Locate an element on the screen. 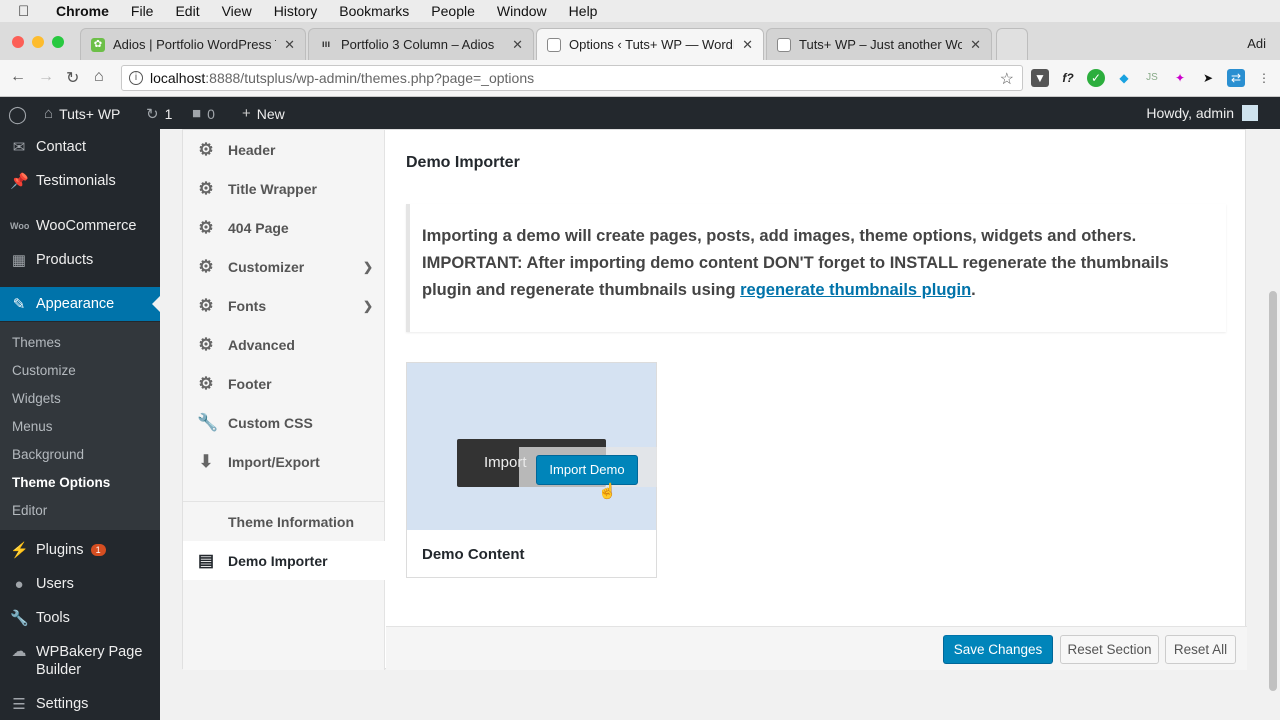 The width and height of the screenshot is (1280, 720). sidebar-item-woocommerce: Woo WooCommerce is located at coordinates (80, 226).